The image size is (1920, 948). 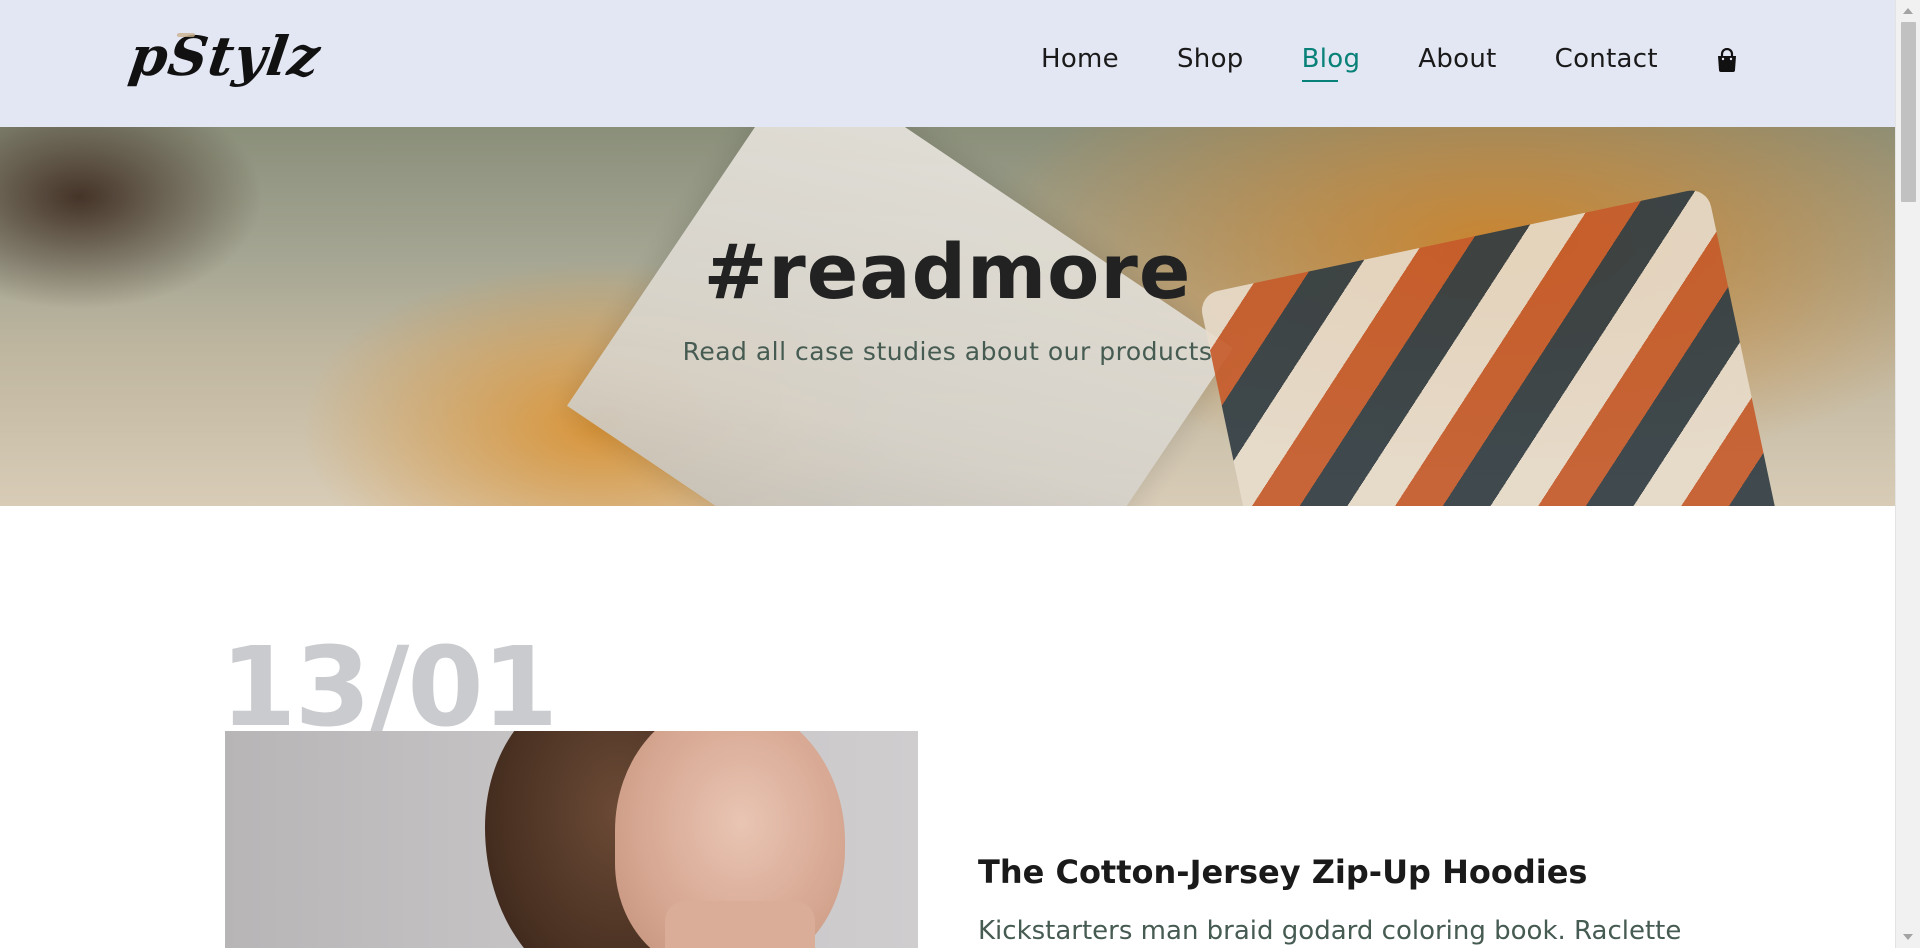 I want to click on blog-post-image, so click(x=571, y=839).